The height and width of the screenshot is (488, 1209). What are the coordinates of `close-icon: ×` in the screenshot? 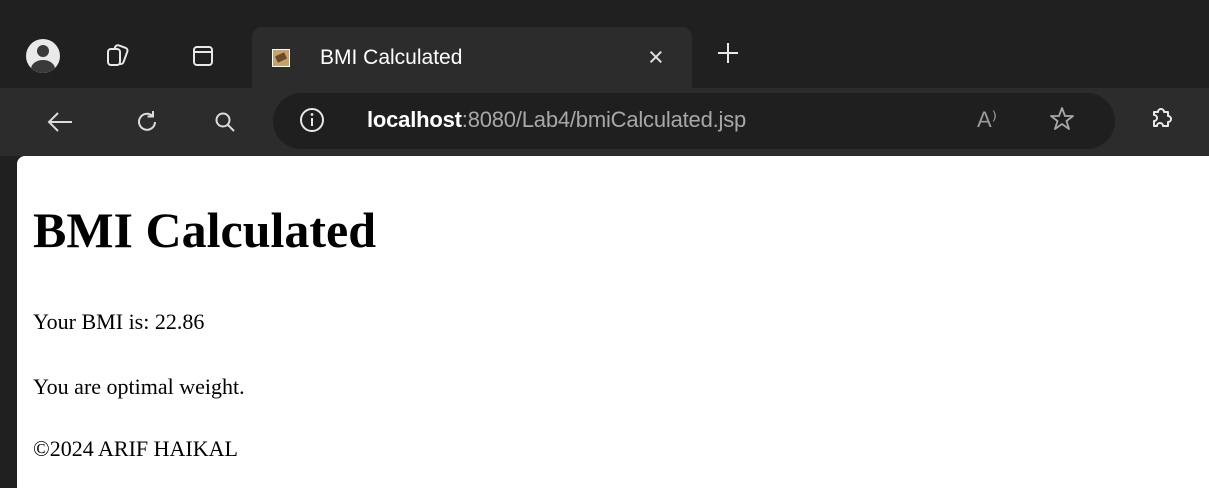 It's located at (656, 57).